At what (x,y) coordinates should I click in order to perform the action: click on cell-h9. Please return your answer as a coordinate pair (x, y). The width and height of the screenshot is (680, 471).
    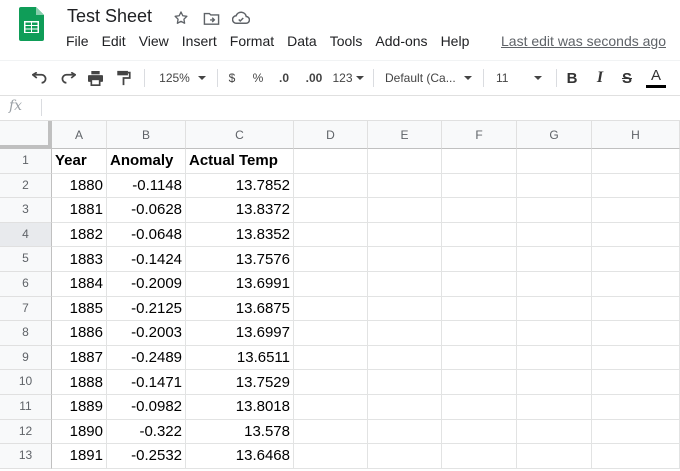
    Looking at the image, I should click on (636, 358).